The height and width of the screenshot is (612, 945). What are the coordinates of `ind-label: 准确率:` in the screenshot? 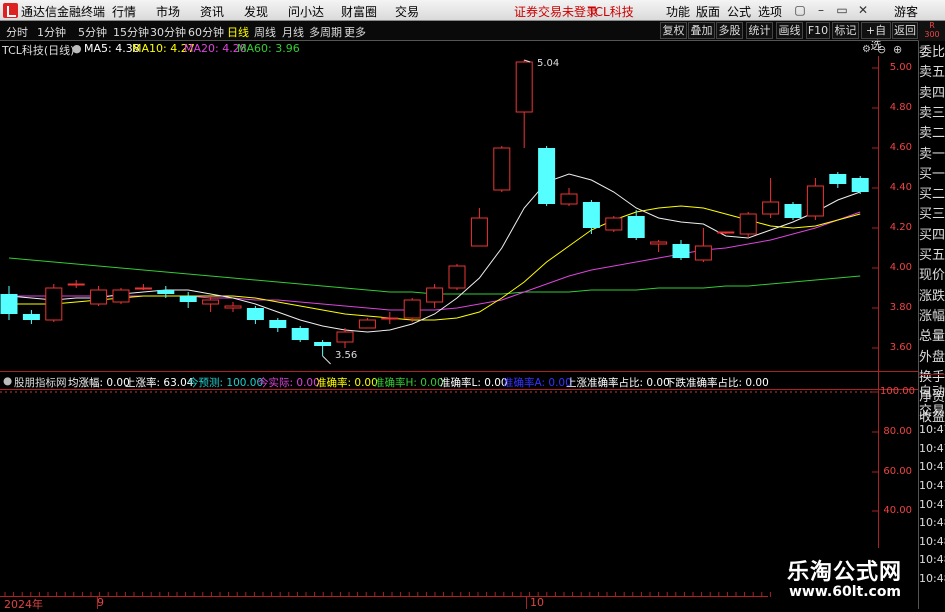 It's located at (334, 383).